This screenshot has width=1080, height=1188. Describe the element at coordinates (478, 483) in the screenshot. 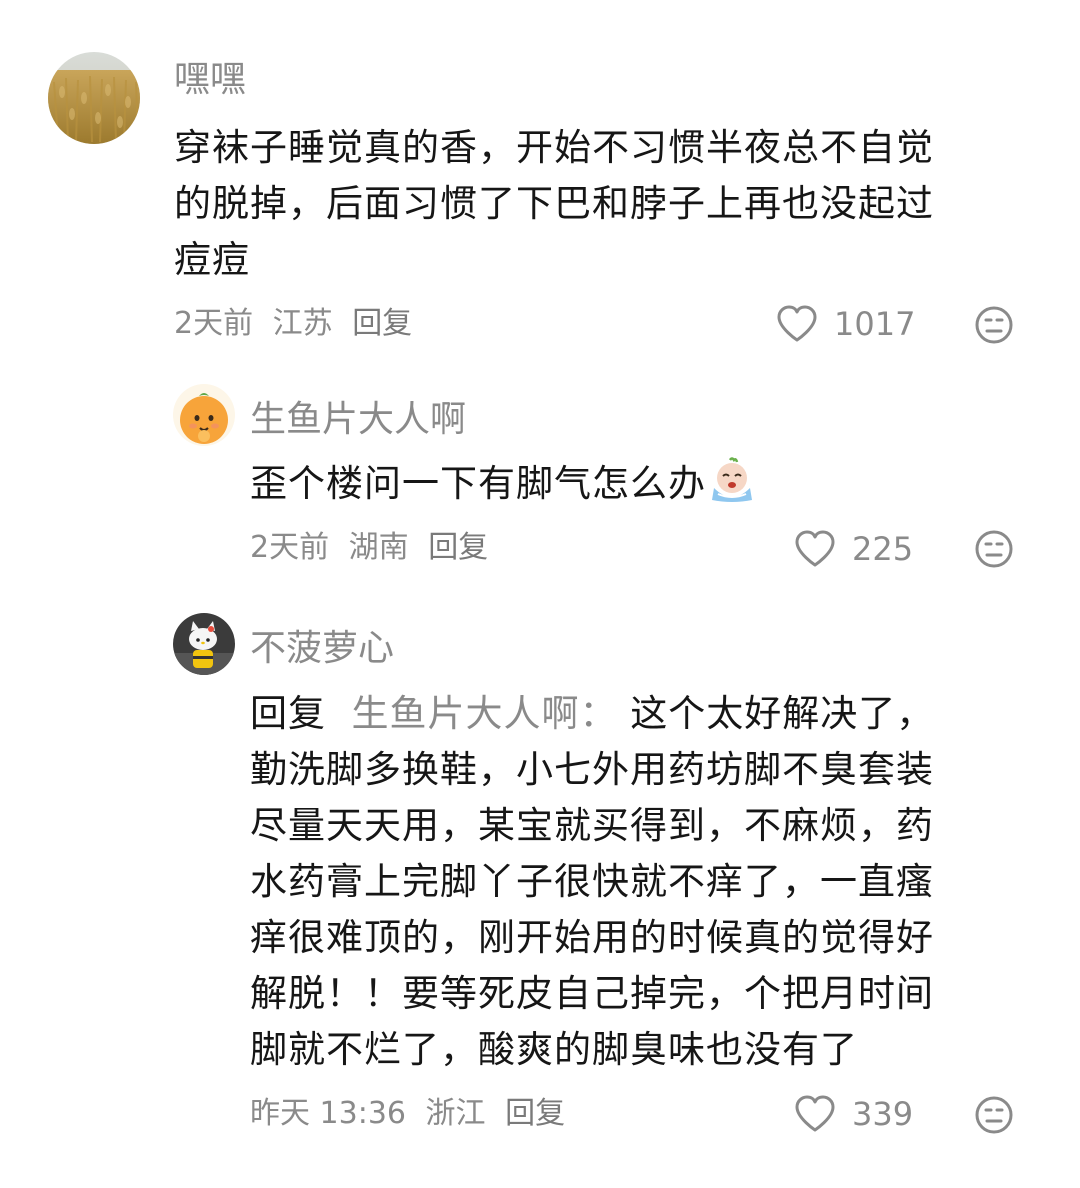

I see `comment-line-text: 歪个楼问一下有脚气怎么办` at that location.